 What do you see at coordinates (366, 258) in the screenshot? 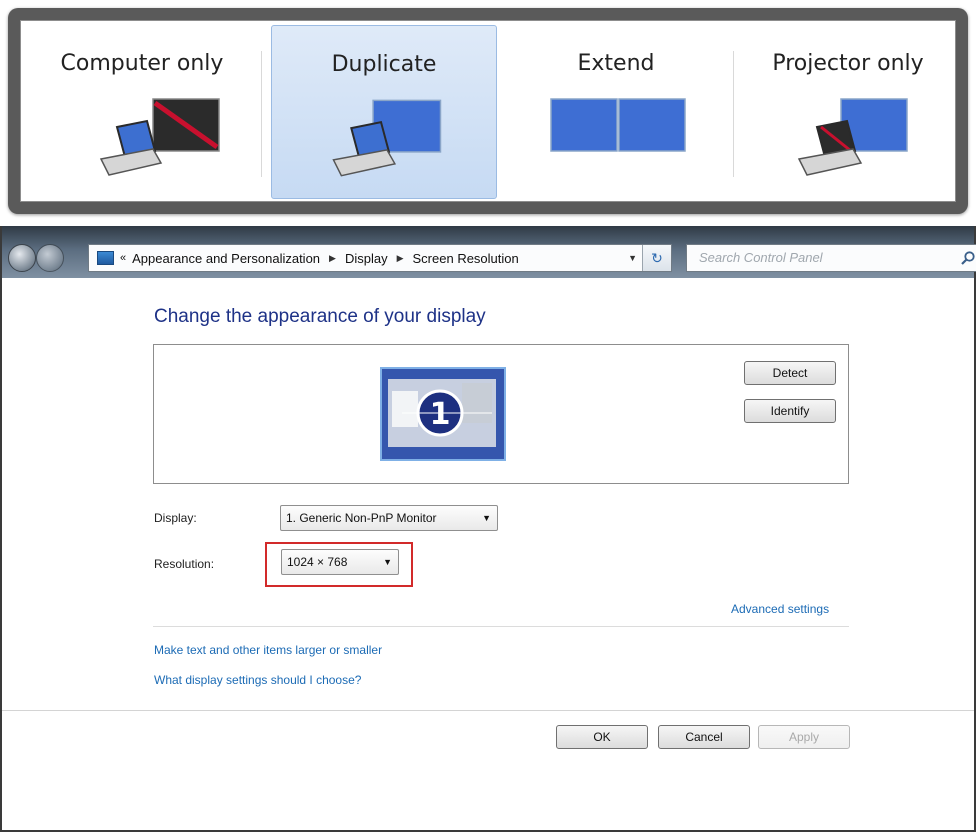
I see `breadcrumb-item: Display` at bounding box center [366, 258].